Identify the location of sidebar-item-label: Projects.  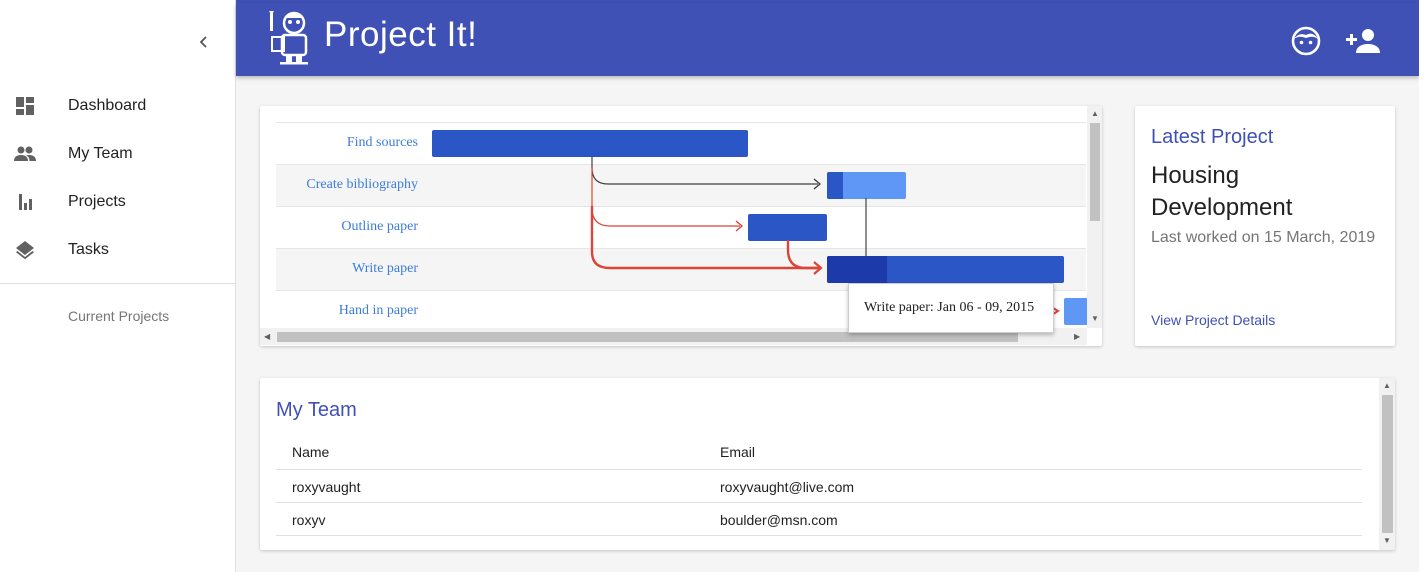
(97, 201).